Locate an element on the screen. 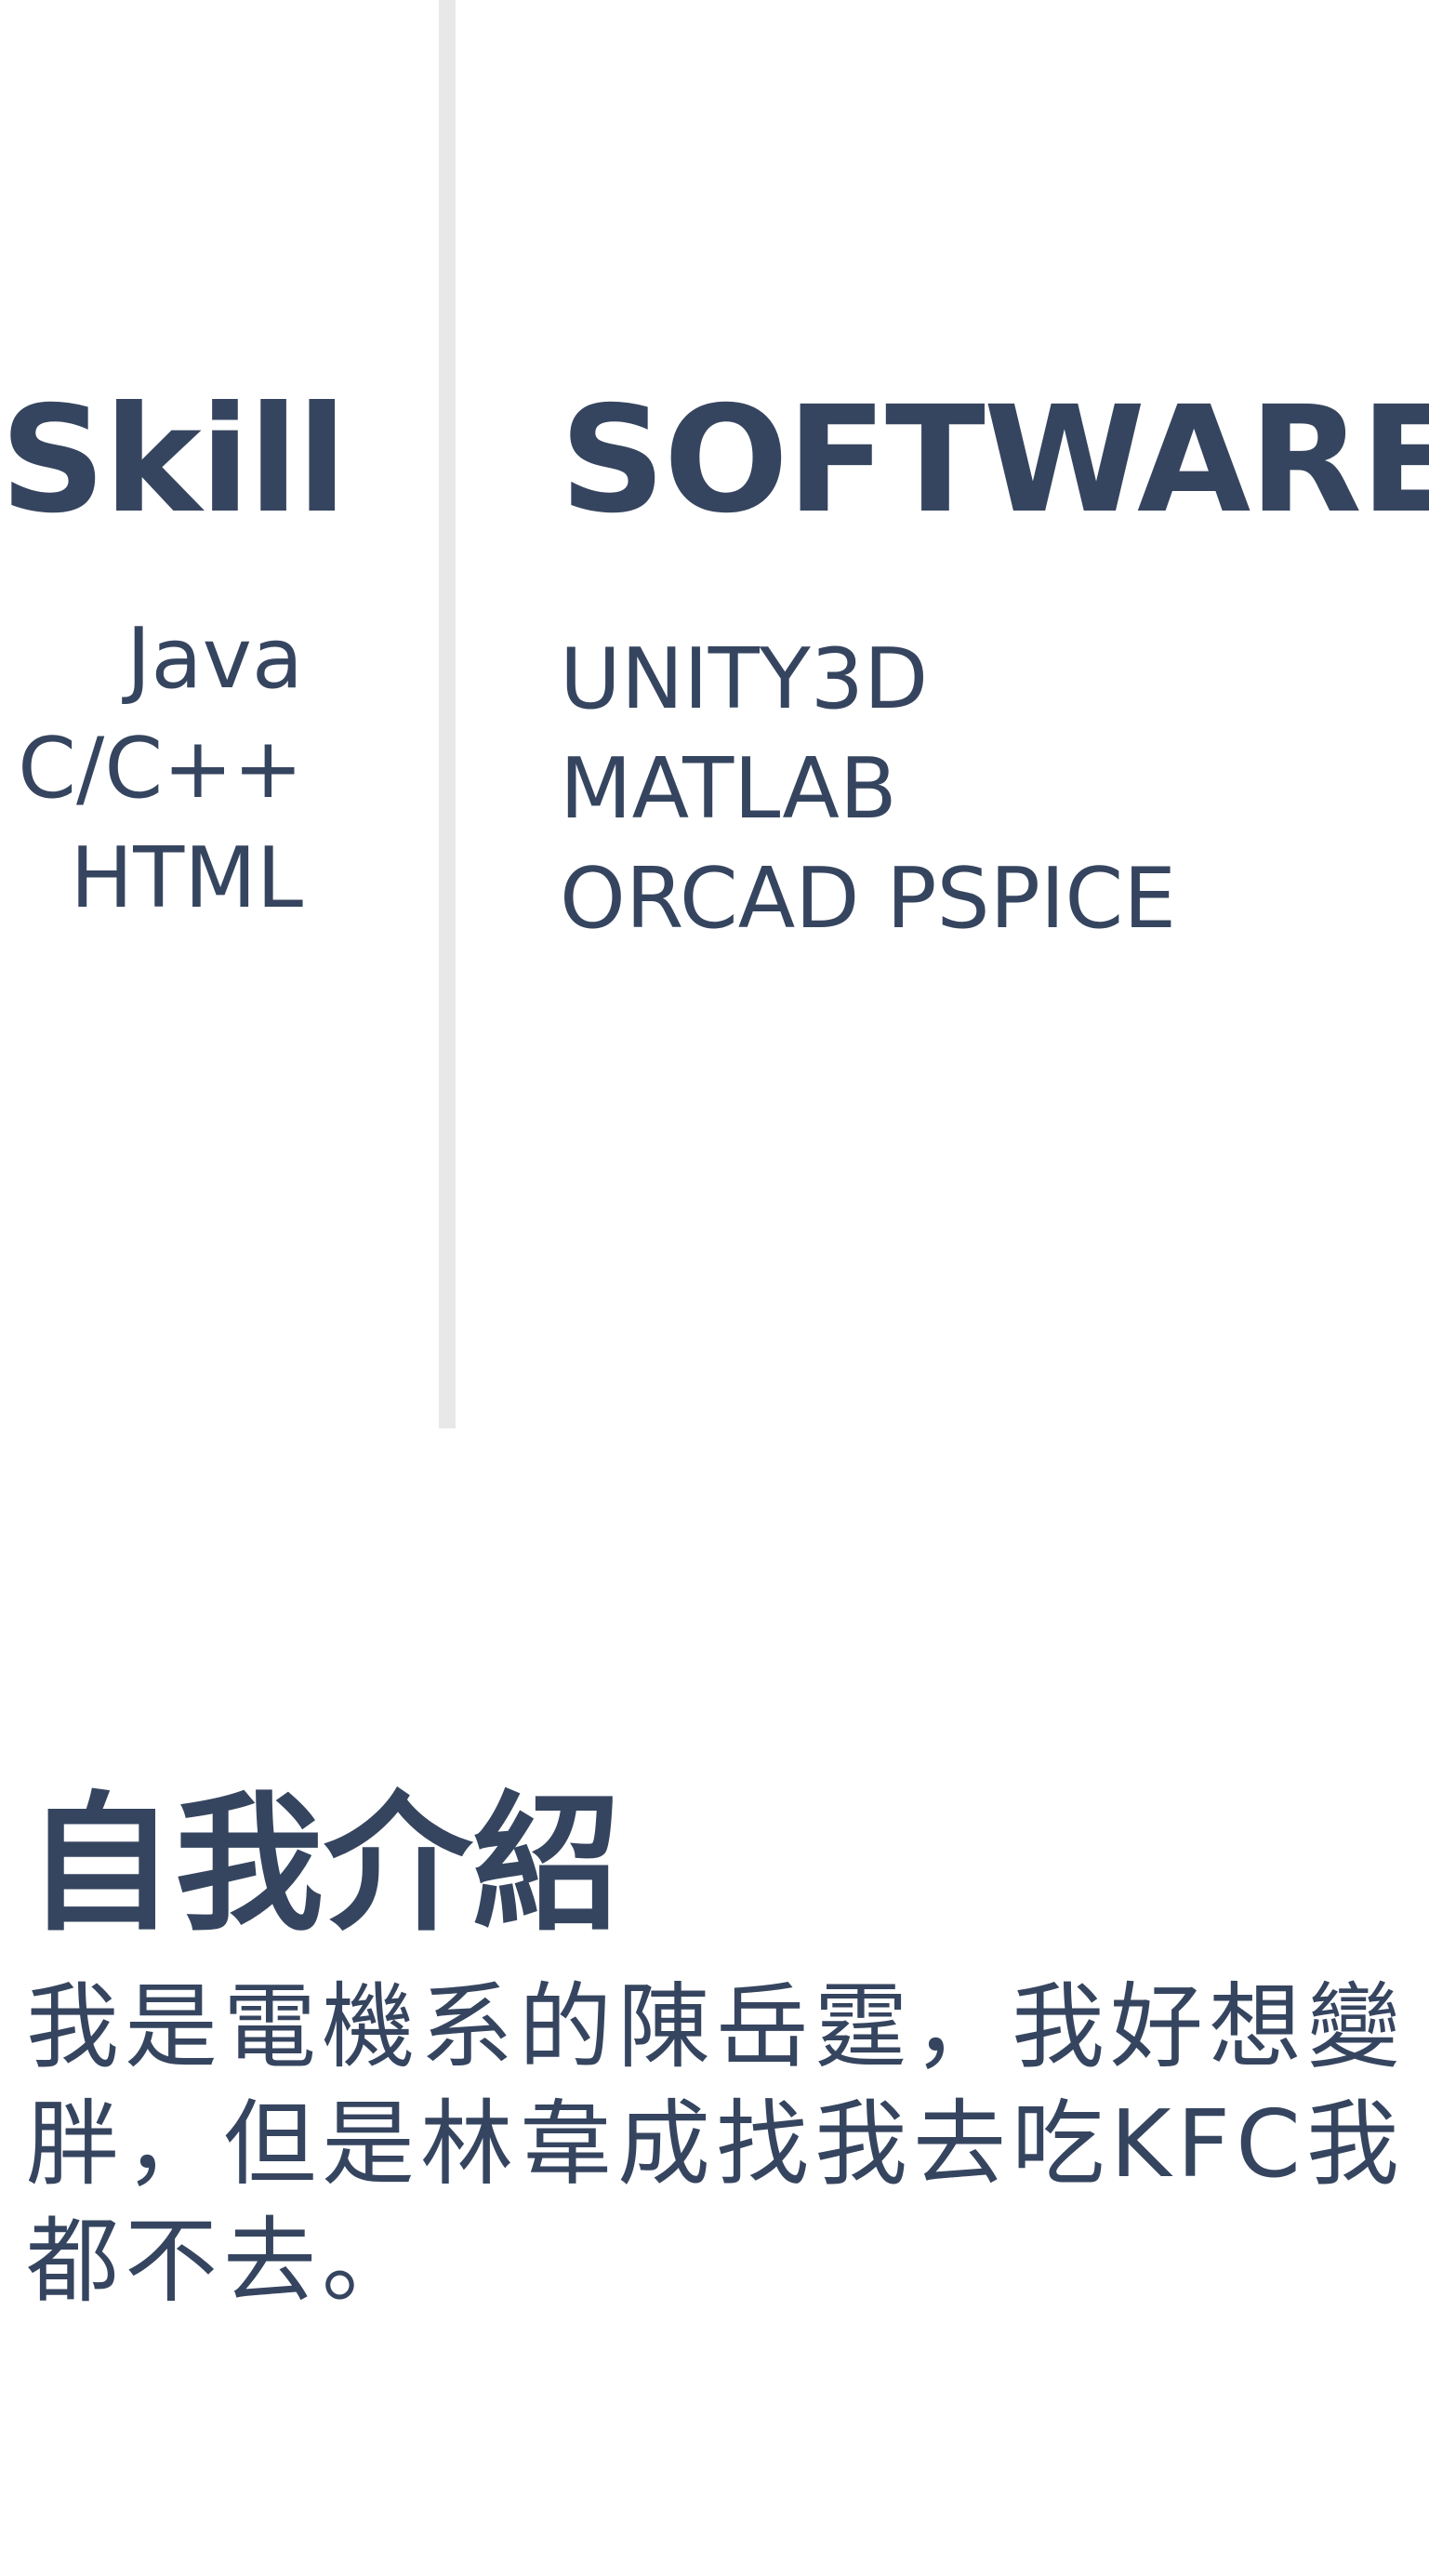 This screenshot has width=1429, height=2576. skill-heading: Skill is located at coordinates (174, 460).